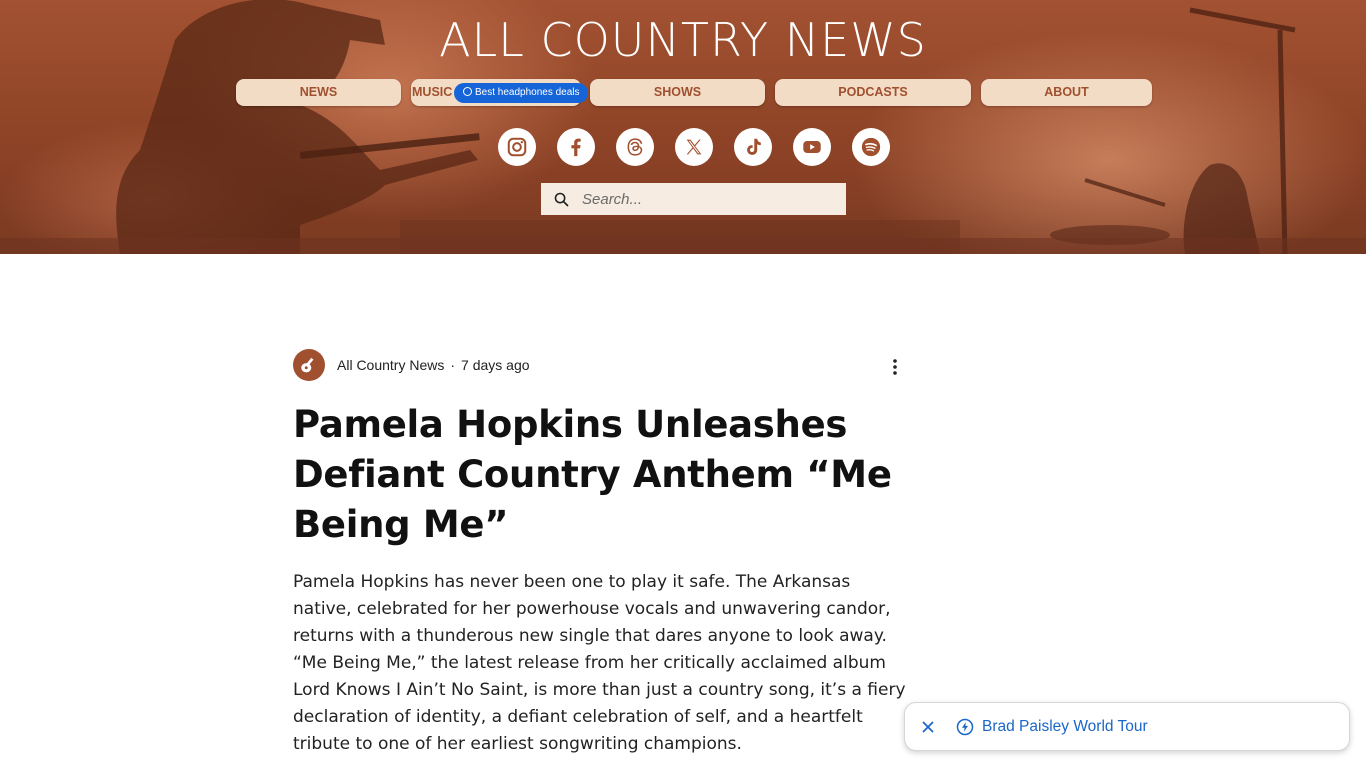 The image size is (1366, 768). What do you see at coordinates (712, 199) in the screenshot?
I see `search-input` at bounding box center [712, 199].